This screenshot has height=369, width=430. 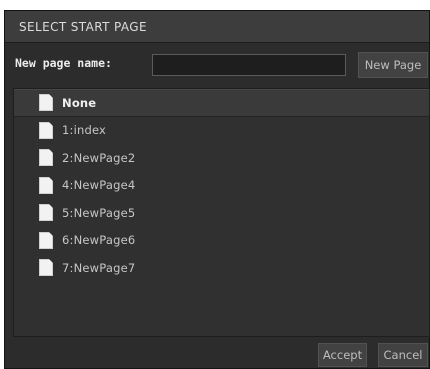 What do you see at coordinates (393, 65) in the screenshot?
I see `new-page-button: New Page` at bounding box center [393, 65].